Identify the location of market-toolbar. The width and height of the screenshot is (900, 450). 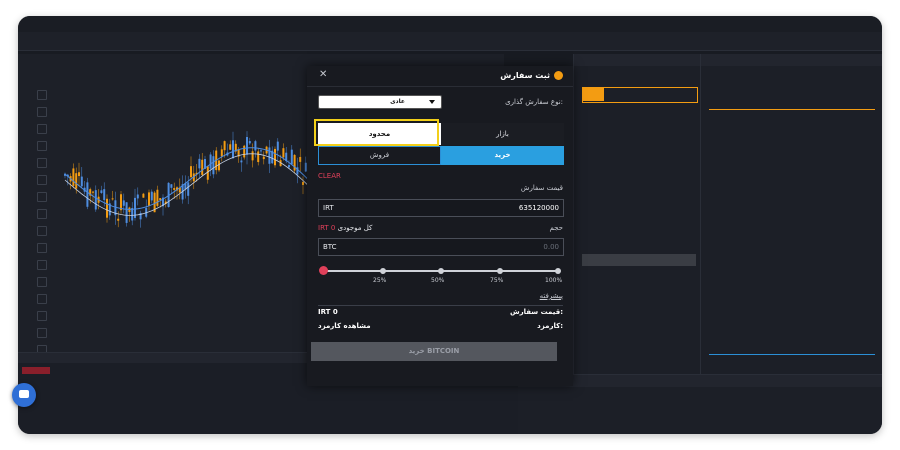
(450, 41).